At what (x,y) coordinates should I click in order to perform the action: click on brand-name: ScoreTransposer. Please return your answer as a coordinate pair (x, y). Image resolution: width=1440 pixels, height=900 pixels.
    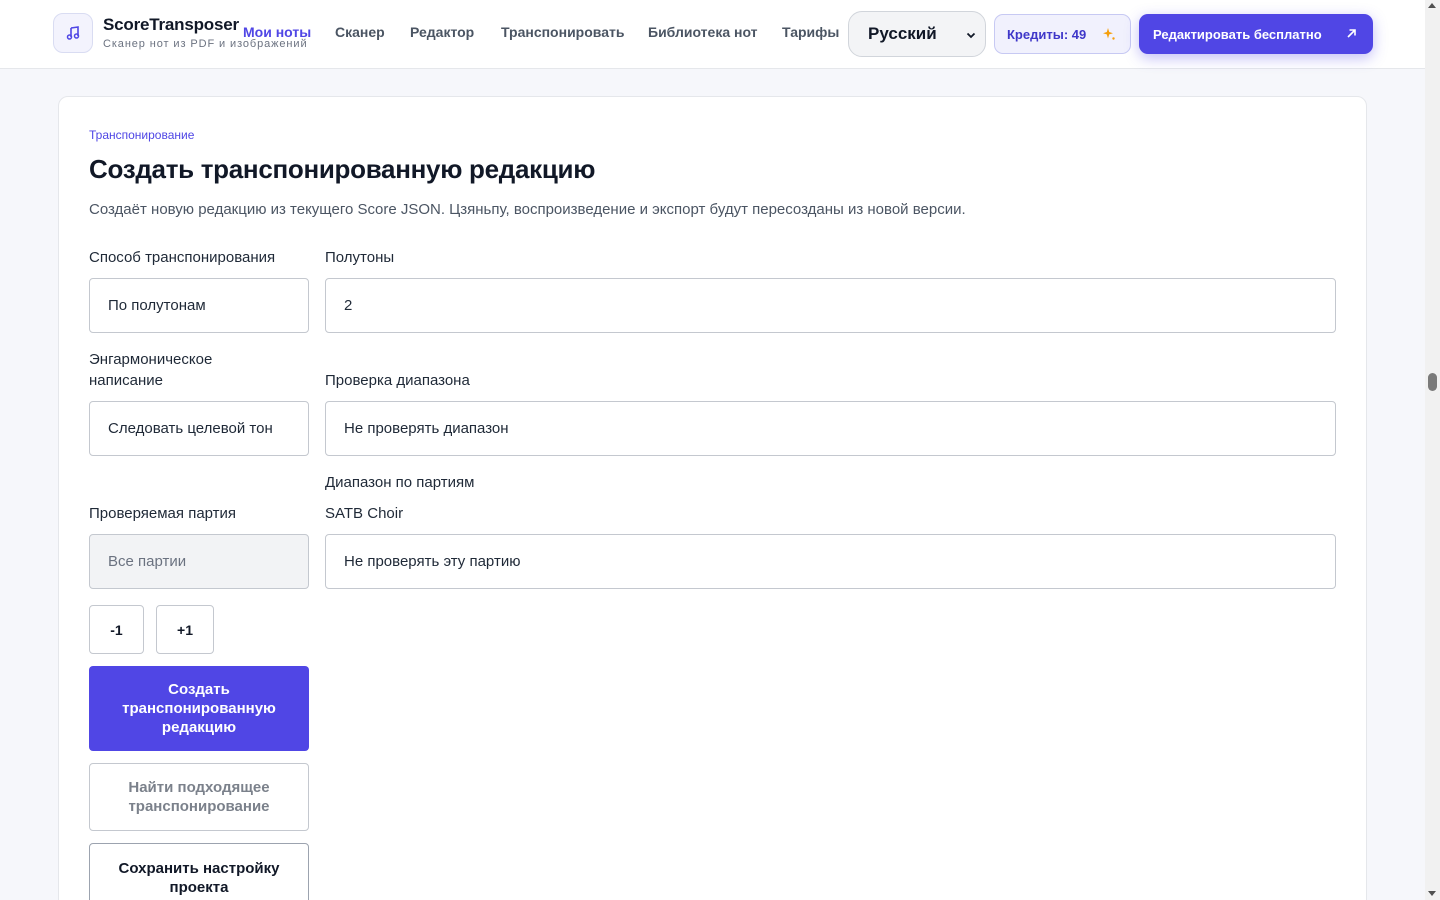
    Looking at the image, I should click on (171, 25).